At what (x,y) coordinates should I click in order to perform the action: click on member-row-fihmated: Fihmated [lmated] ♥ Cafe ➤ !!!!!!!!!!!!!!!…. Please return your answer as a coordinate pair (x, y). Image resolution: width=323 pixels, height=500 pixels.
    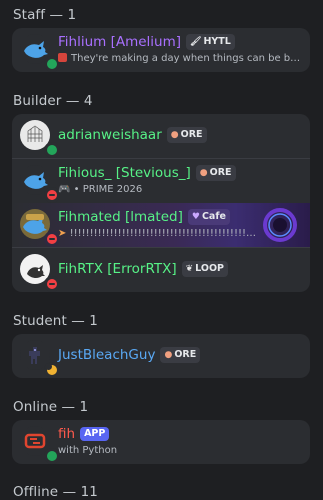
    Looking at the image, I should click on (161, 225).